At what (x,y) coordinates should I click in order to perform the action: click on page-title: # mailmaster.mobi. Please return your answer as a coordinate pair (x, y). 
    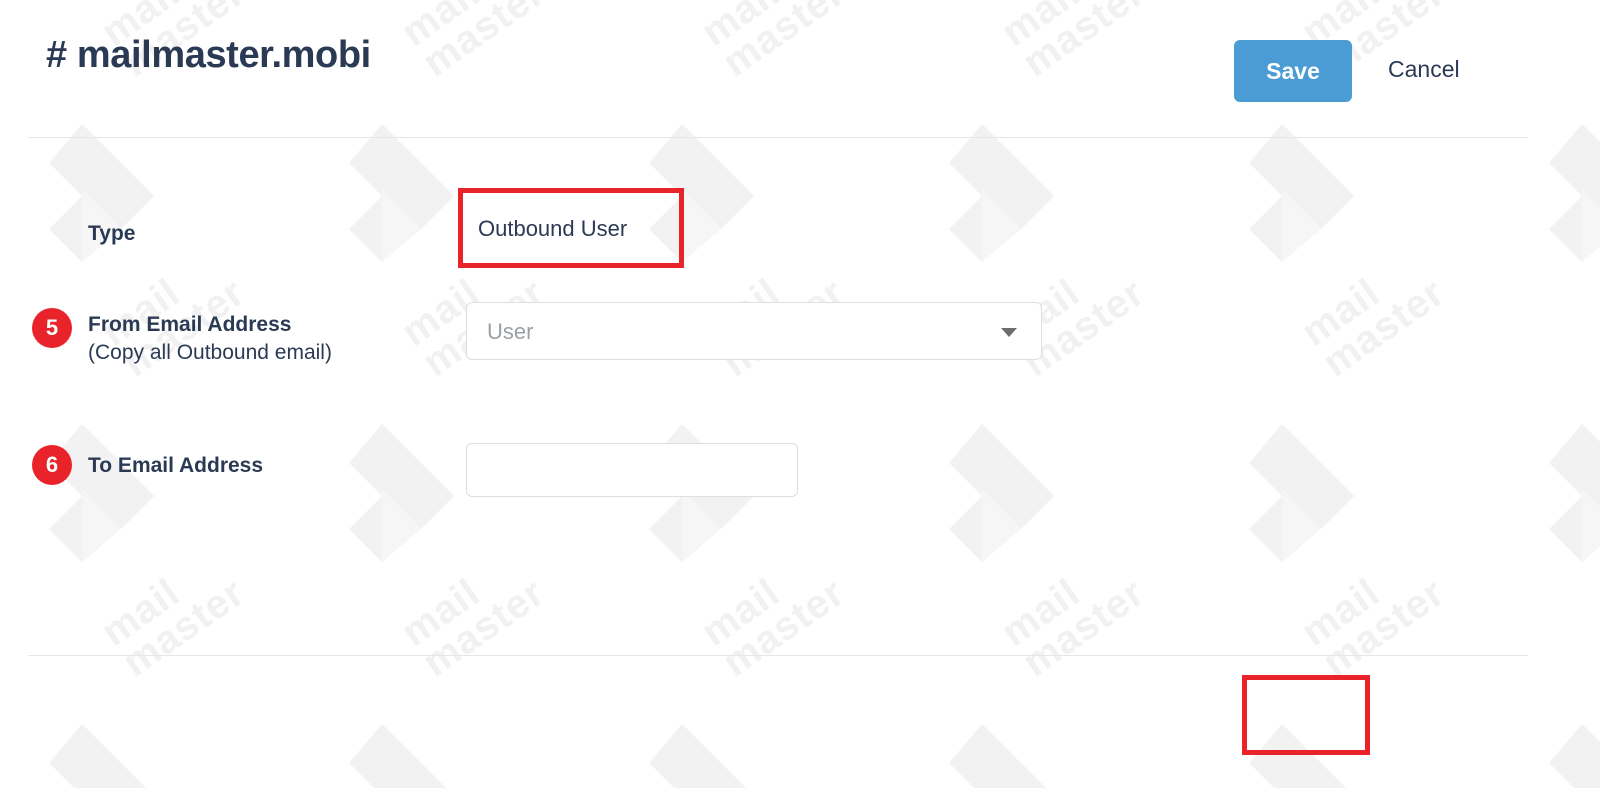
    Looking at the image, I should click on (208, 55).